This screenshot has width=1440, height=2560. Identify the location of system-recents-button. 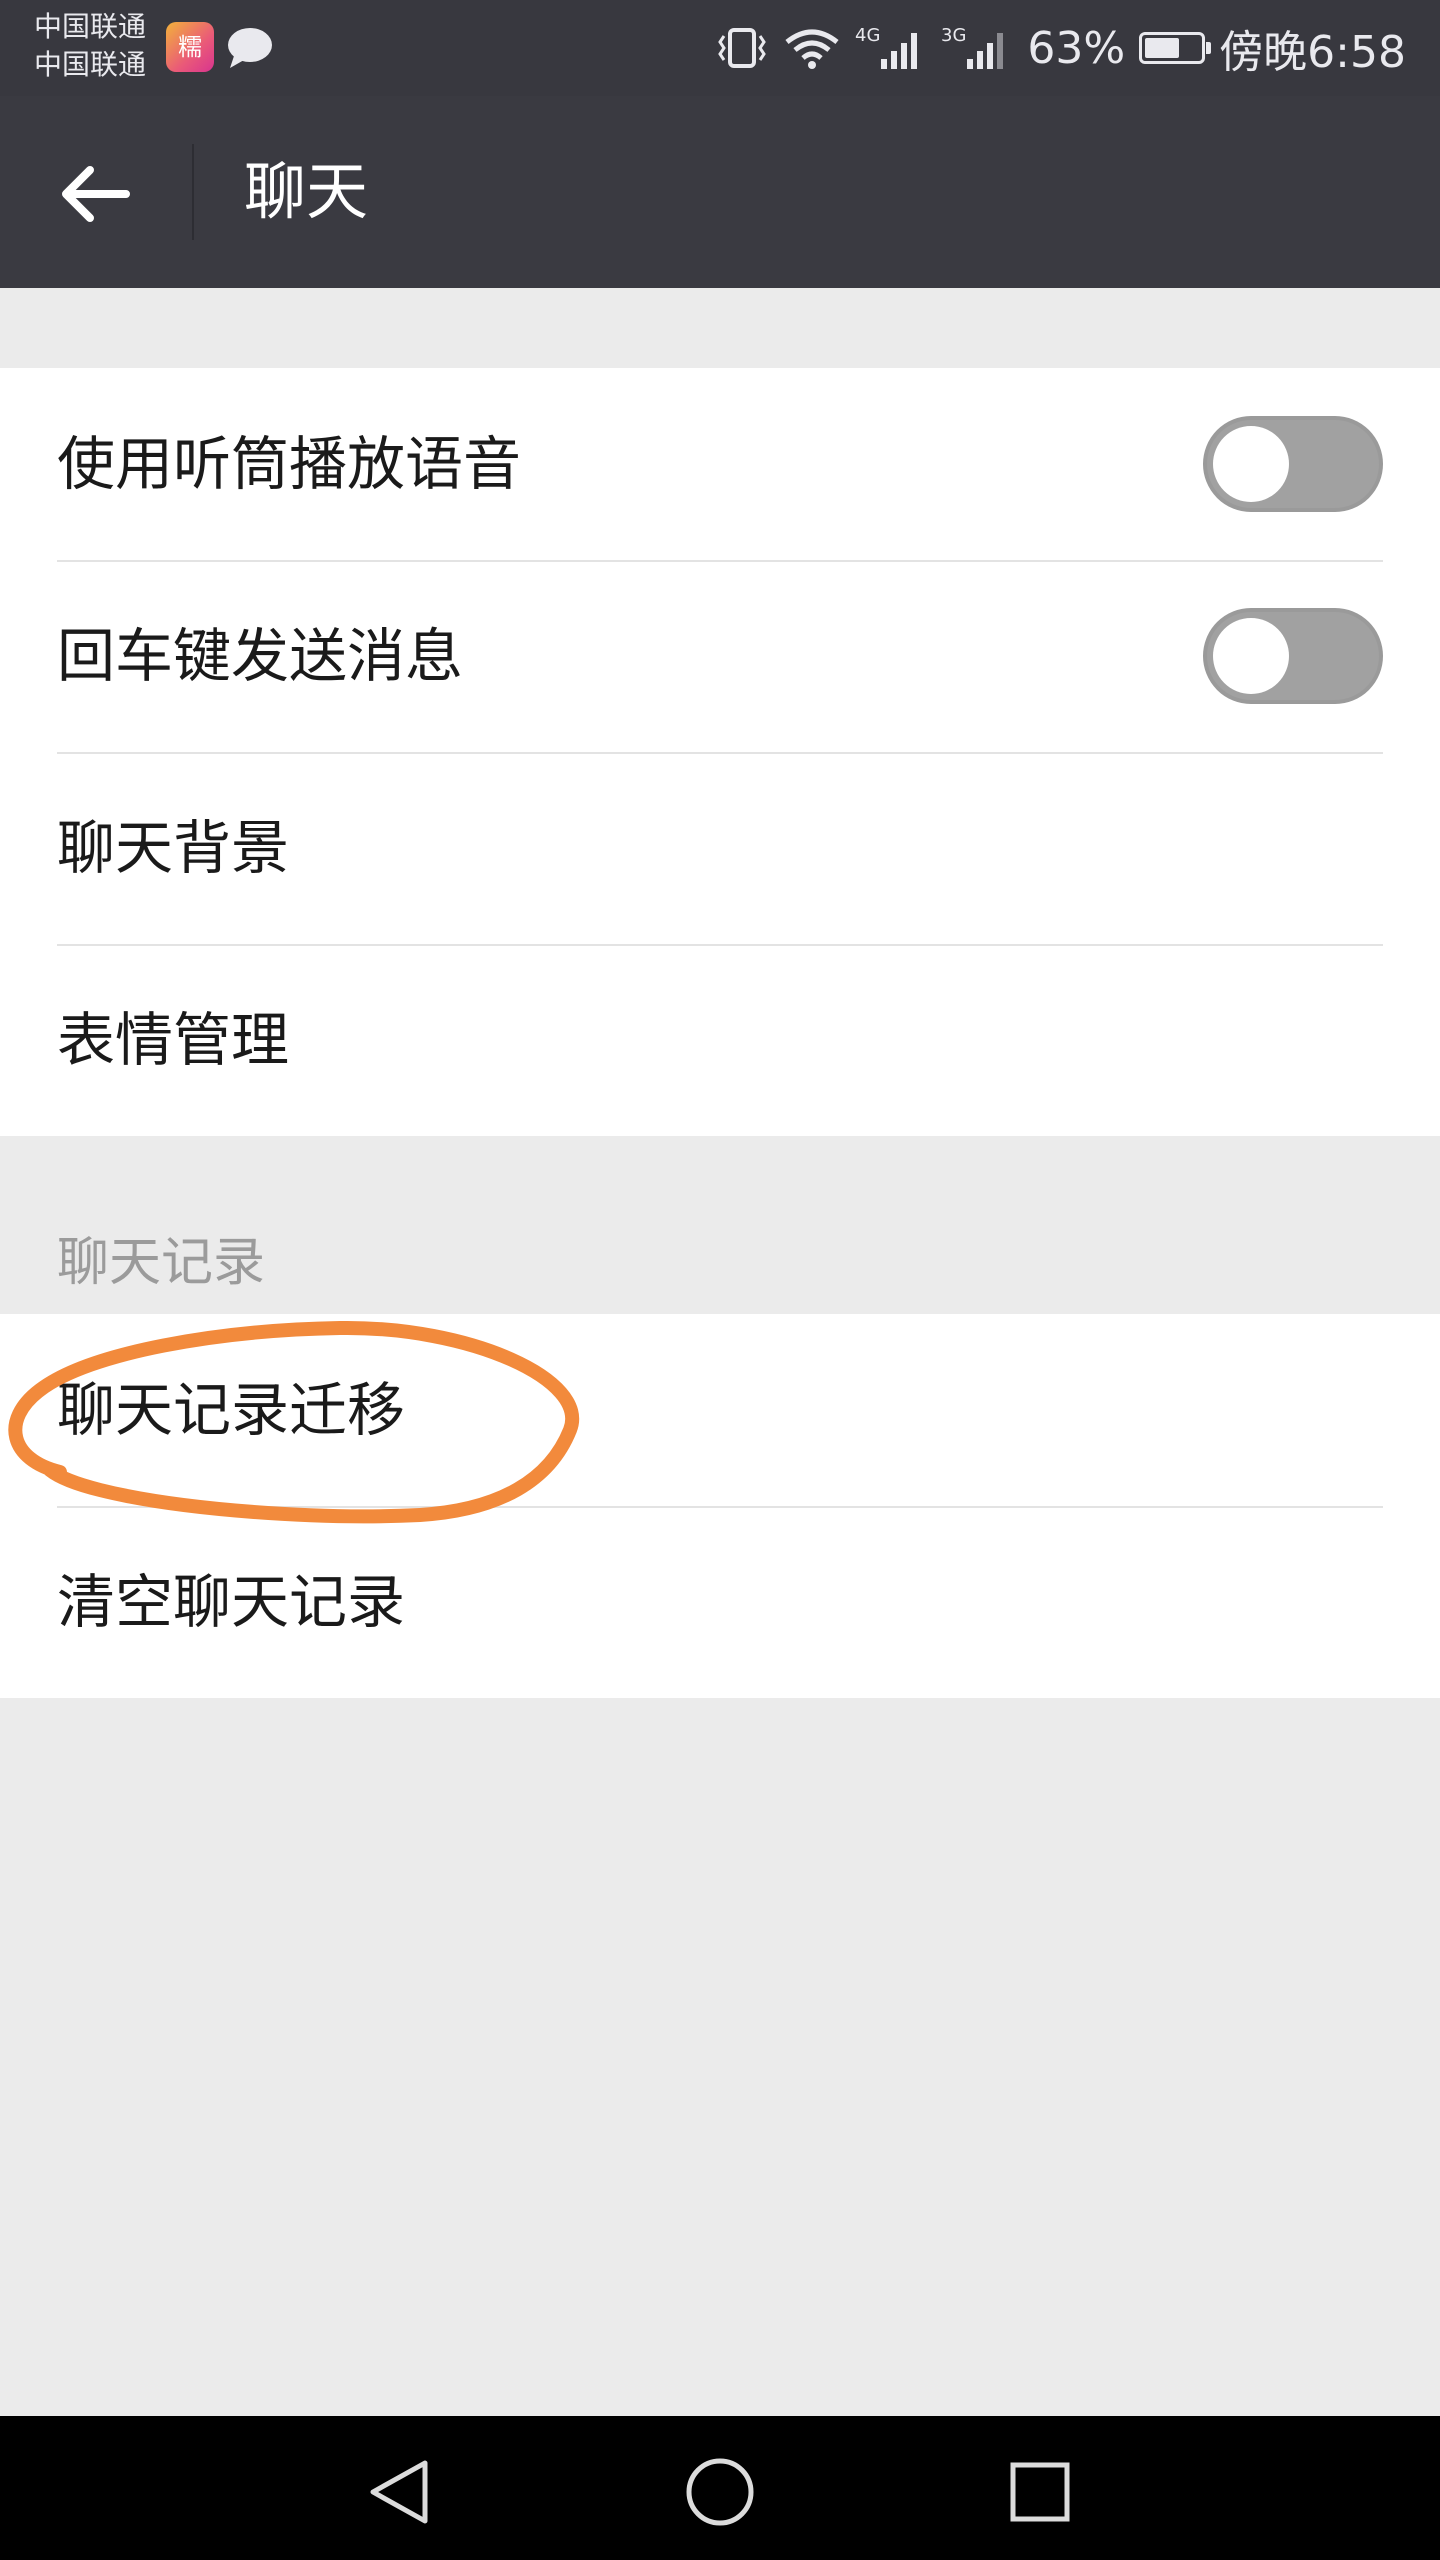
(1040, 2492).